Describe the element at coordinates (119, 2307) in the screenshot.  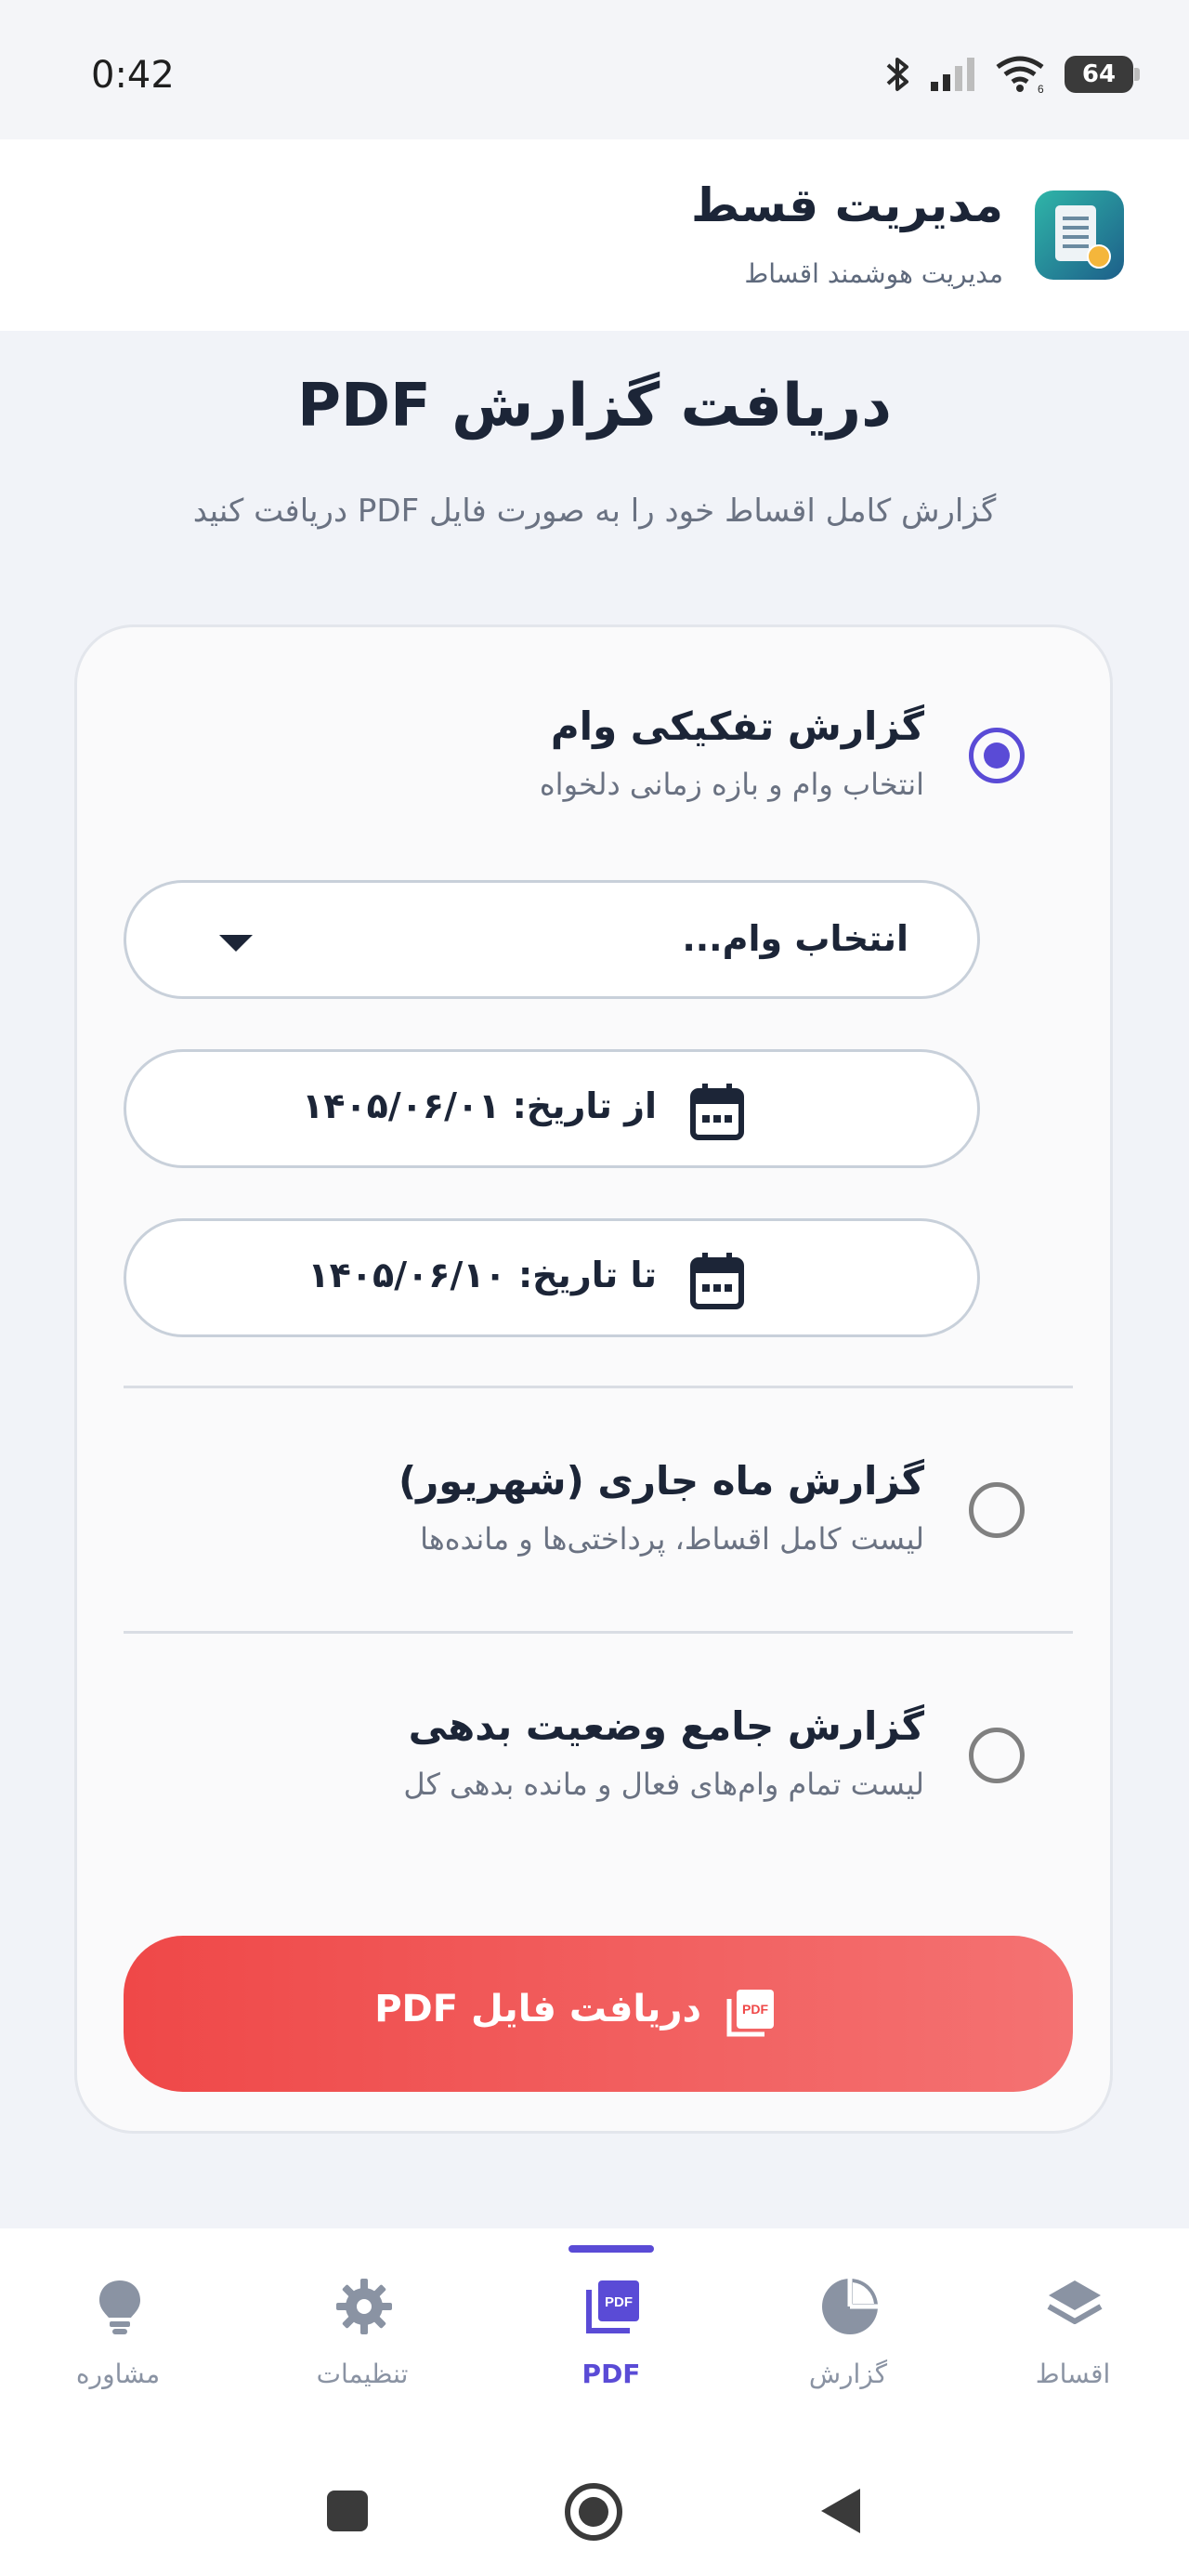
I see `lightbulb-icon` at that location.